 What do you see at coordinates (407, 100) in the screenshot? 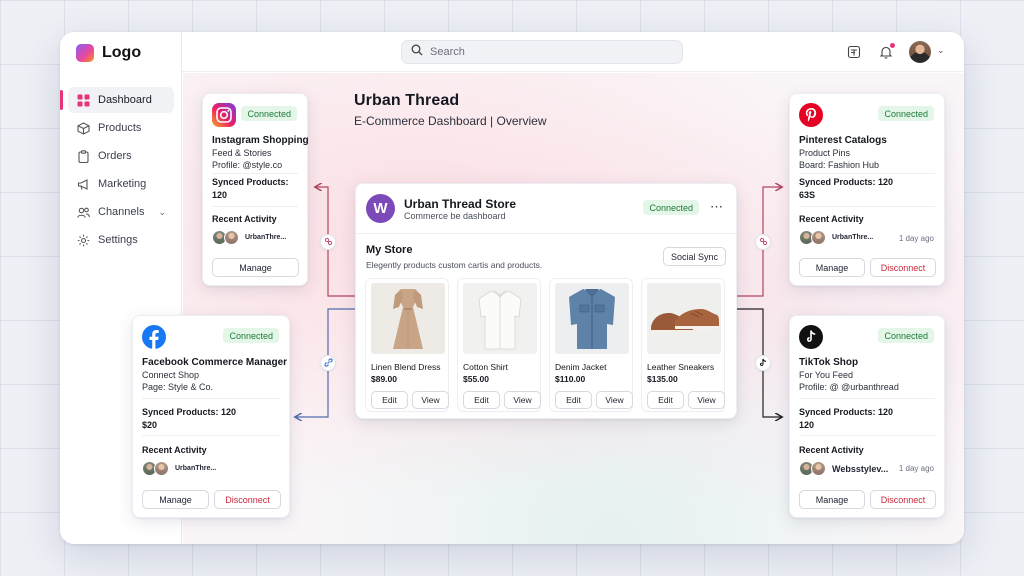
I see `page-title: Urban Thread` at bounding box center [407, 100].